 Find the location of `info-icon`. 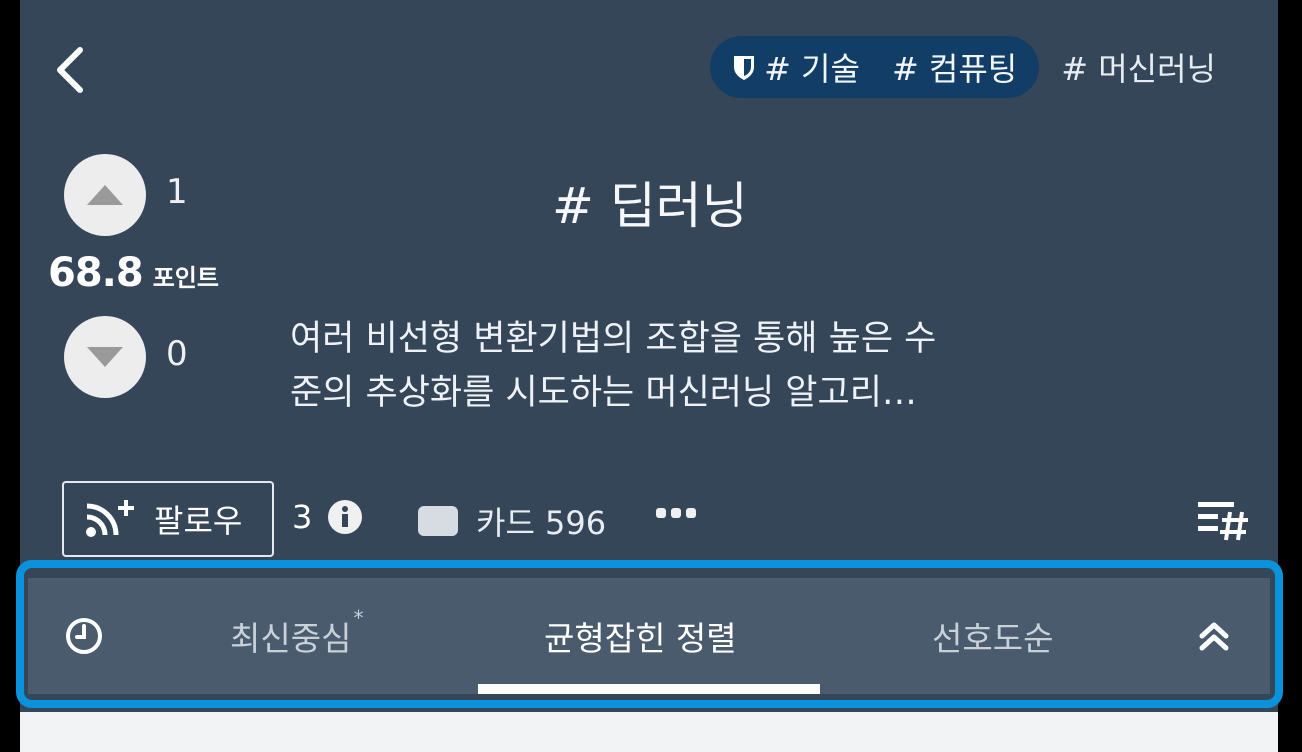

info-icon is located at coordinates (345, 517).